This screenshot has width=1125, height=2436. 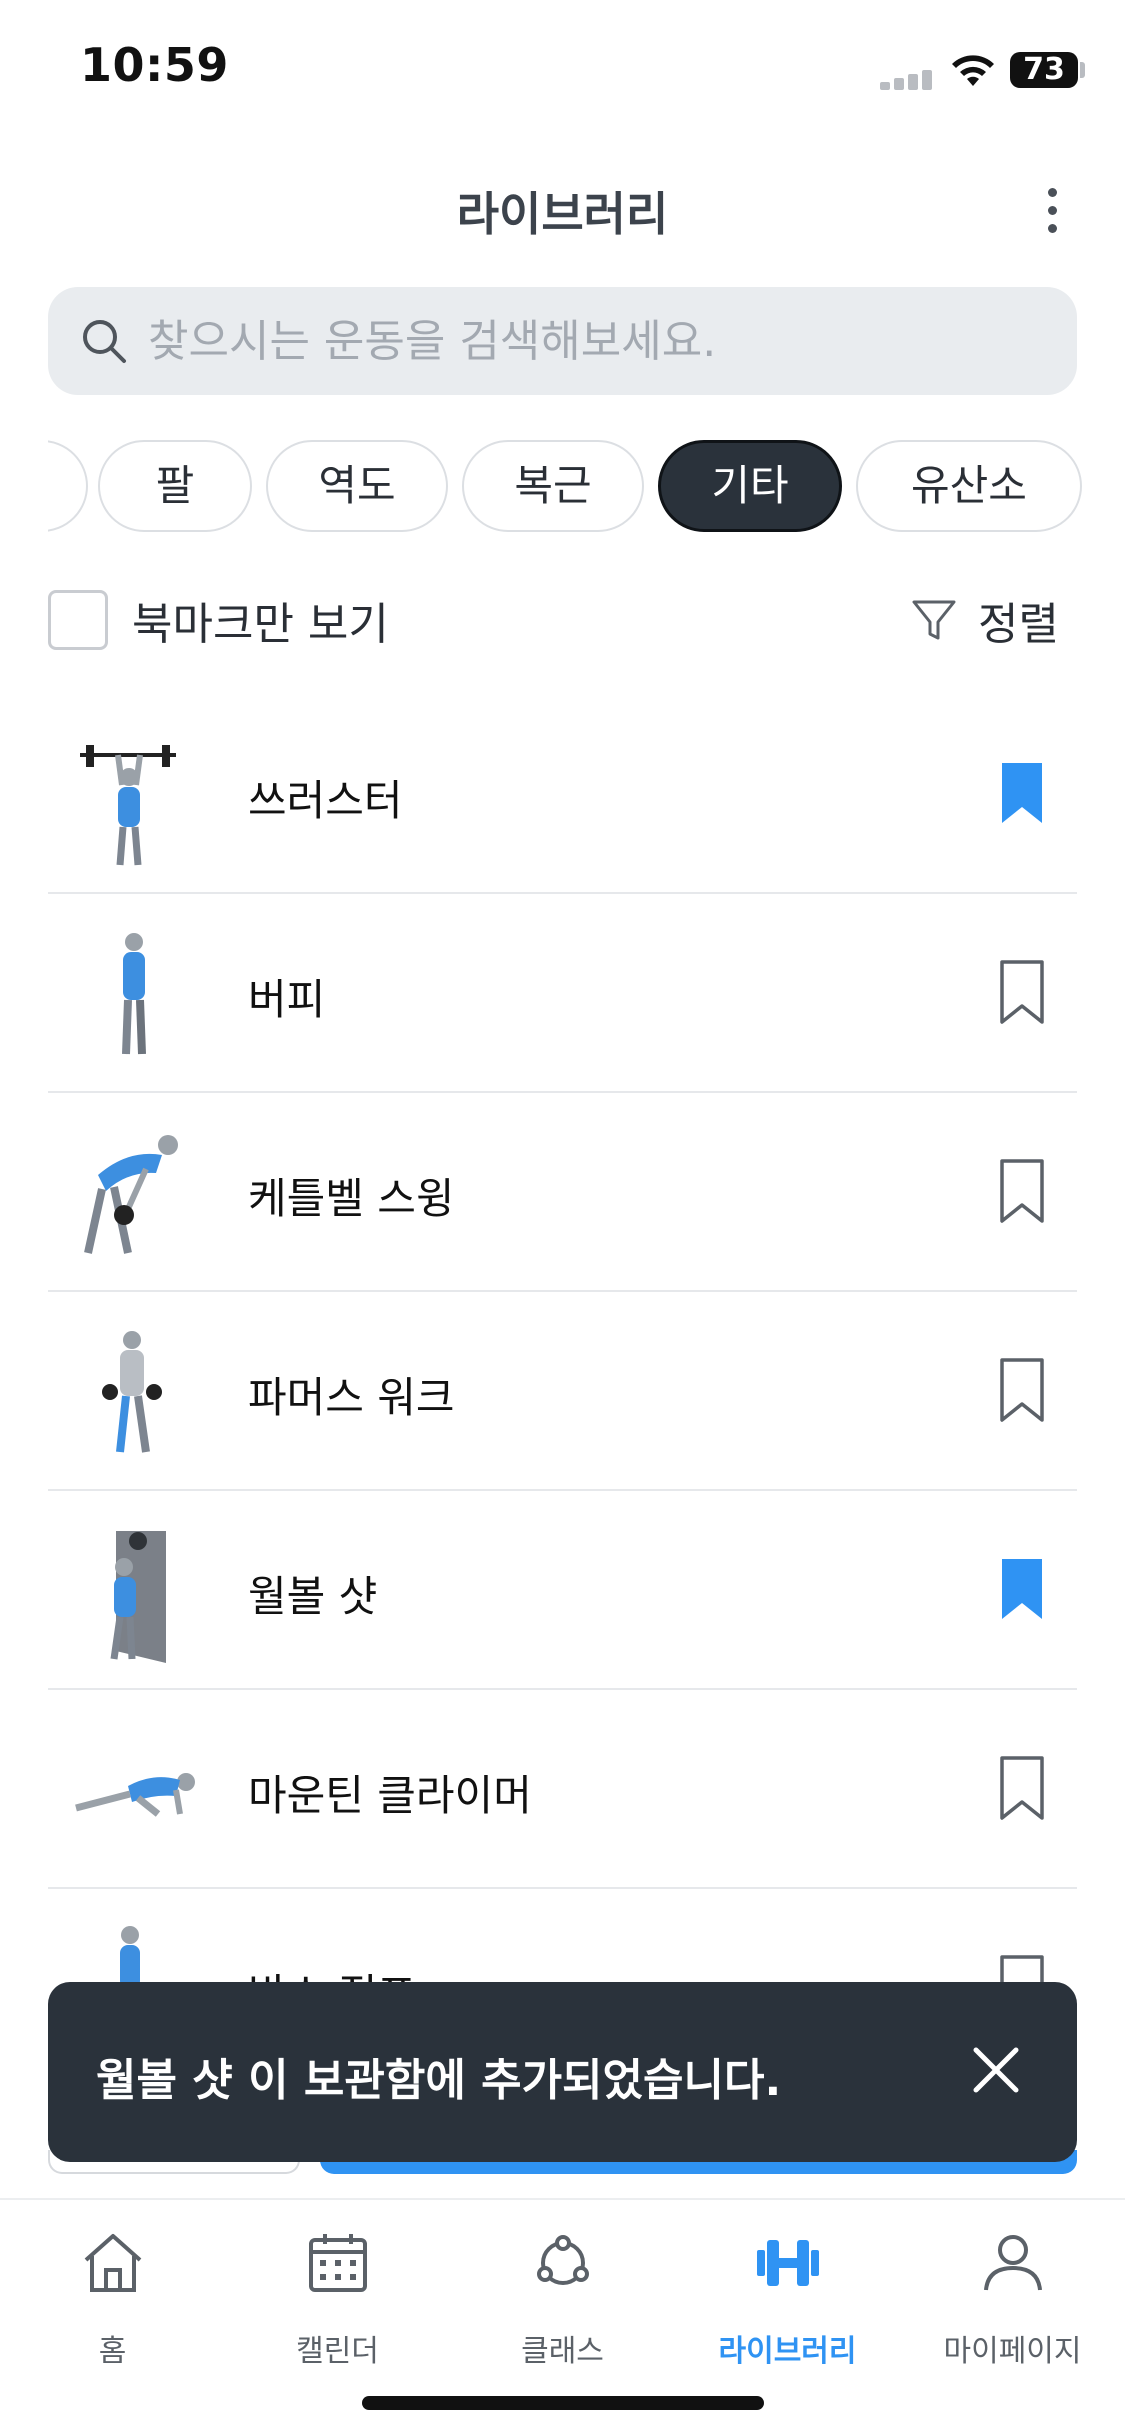 What do you see at coordinates (1052, 210) in the screenshot?
I see `more-vertical-icon` at bounding box center [1052, 210].